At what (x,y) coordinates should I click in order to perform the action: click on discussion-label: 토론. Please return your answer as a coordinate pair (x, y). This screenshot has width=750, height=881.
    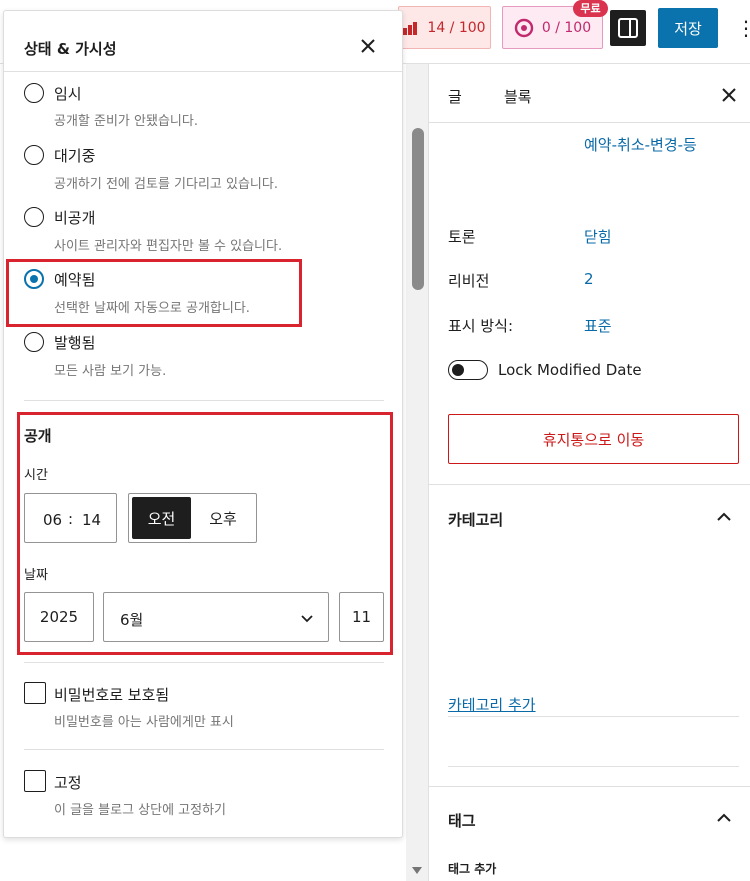
    Looking at the image, I should click on (462, 237).